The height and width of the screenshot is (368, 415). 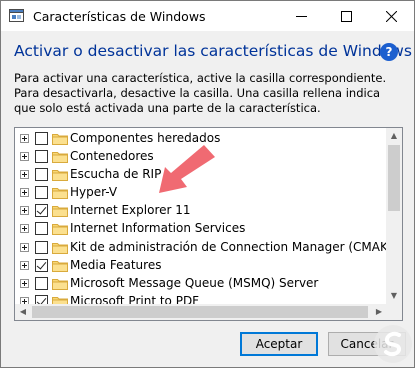 What do you see at coordinates (112, 156) in the screenshot?
I see `feature-label: Contenedores` at bounding box center [112, 156].